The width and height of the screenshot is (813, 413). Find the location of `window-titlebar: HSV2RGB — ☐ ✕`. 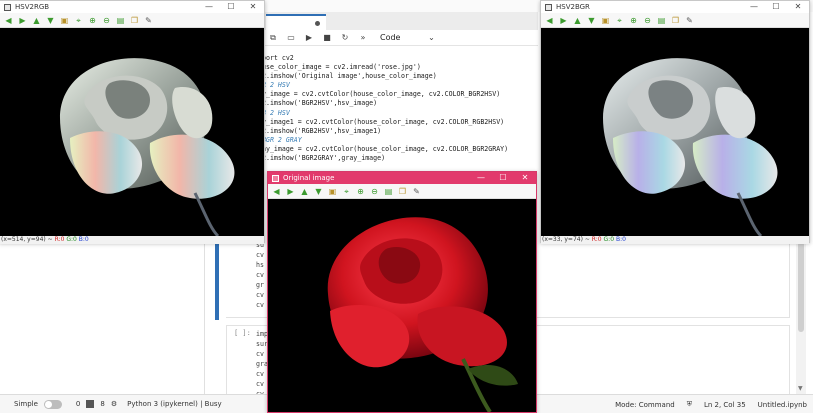

window-titlebar: HSV2RGB — ☐ ✕ is located at coordinates (132, 7).